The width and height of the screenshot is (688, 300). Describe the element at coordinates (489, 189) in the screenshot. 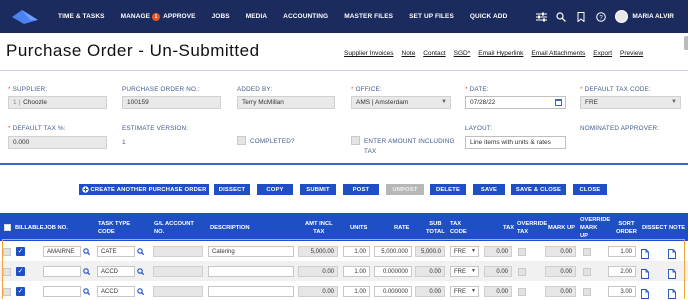

I see `save-button: SAVE` at that location.